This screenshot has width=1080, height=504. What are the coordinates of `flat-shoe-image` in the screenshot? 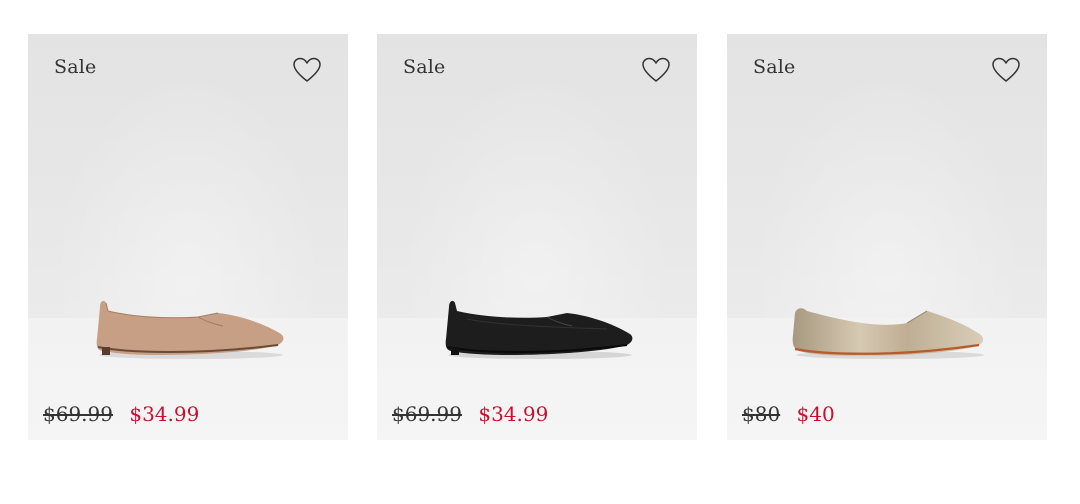 It's located at (888, 333).